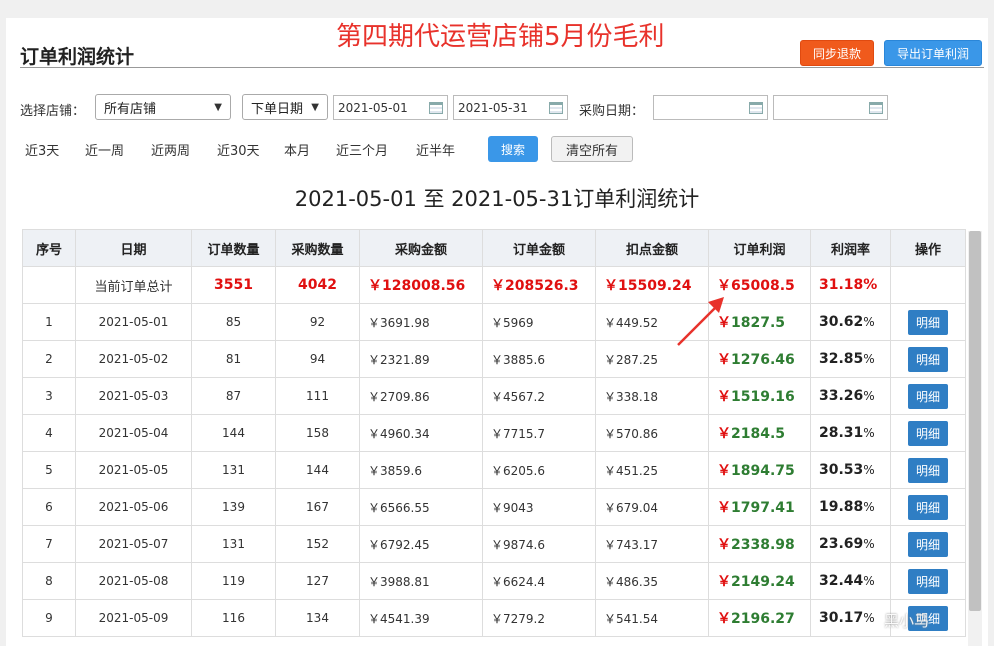 This screenshot has height=646, width=994. Describe the element at coordinates (975, 421) in the screenshot. I see `scrollbar-thumb` at that location.